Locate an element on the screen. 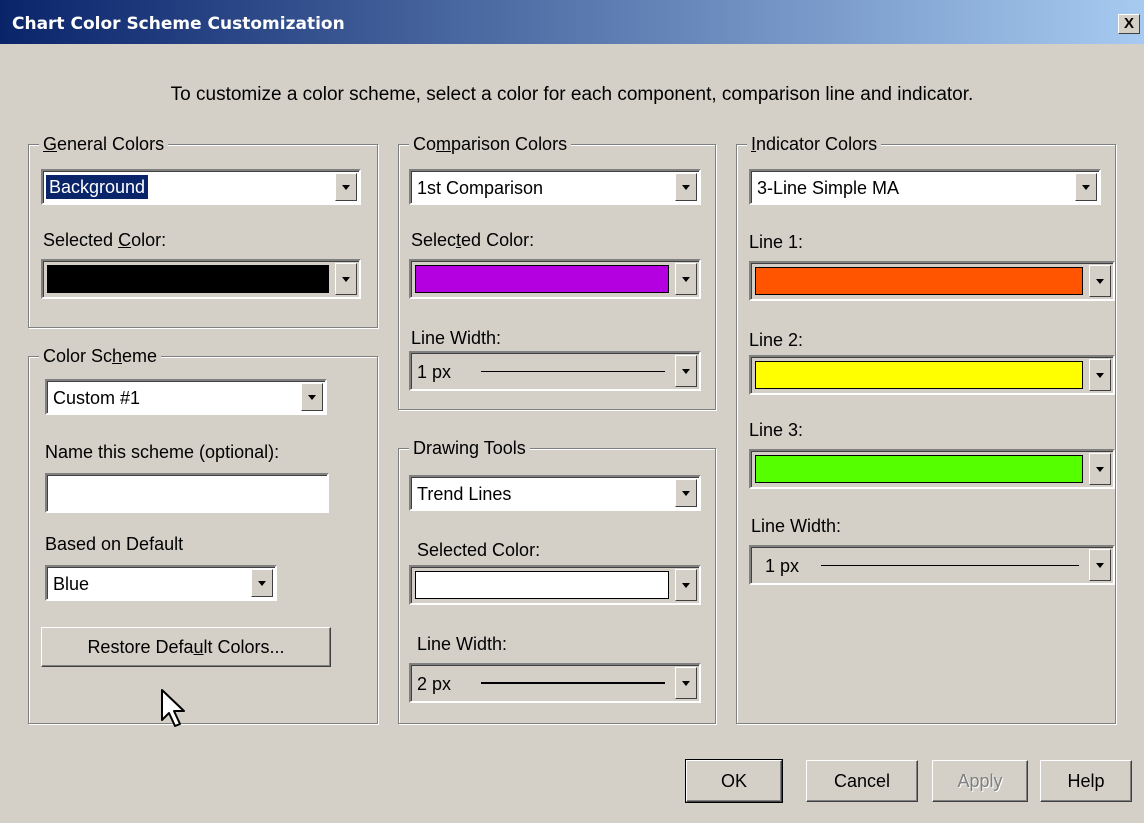  indicator-line-width-label: Line Width: is located at coordinates (796, 526).